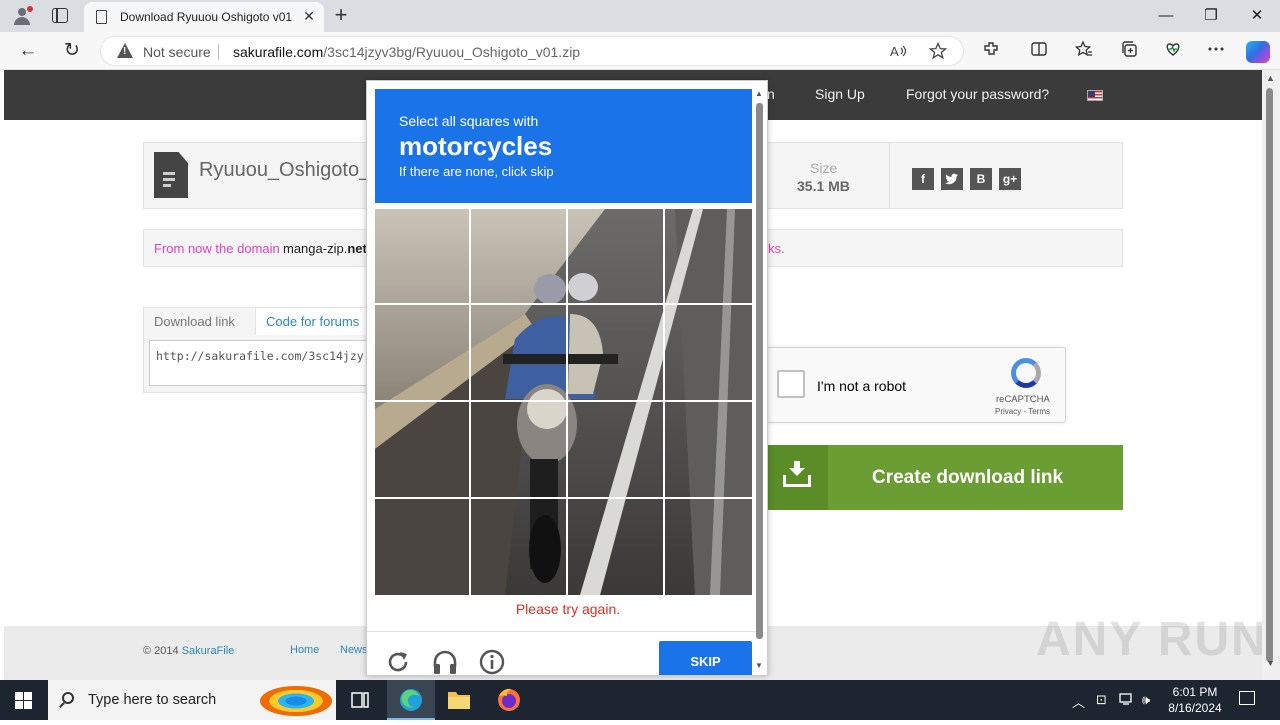  What do you see at coordinates (1166, 16) in the screenshot?
I see `minimize-button: —` at bounding box center [1166, 16].